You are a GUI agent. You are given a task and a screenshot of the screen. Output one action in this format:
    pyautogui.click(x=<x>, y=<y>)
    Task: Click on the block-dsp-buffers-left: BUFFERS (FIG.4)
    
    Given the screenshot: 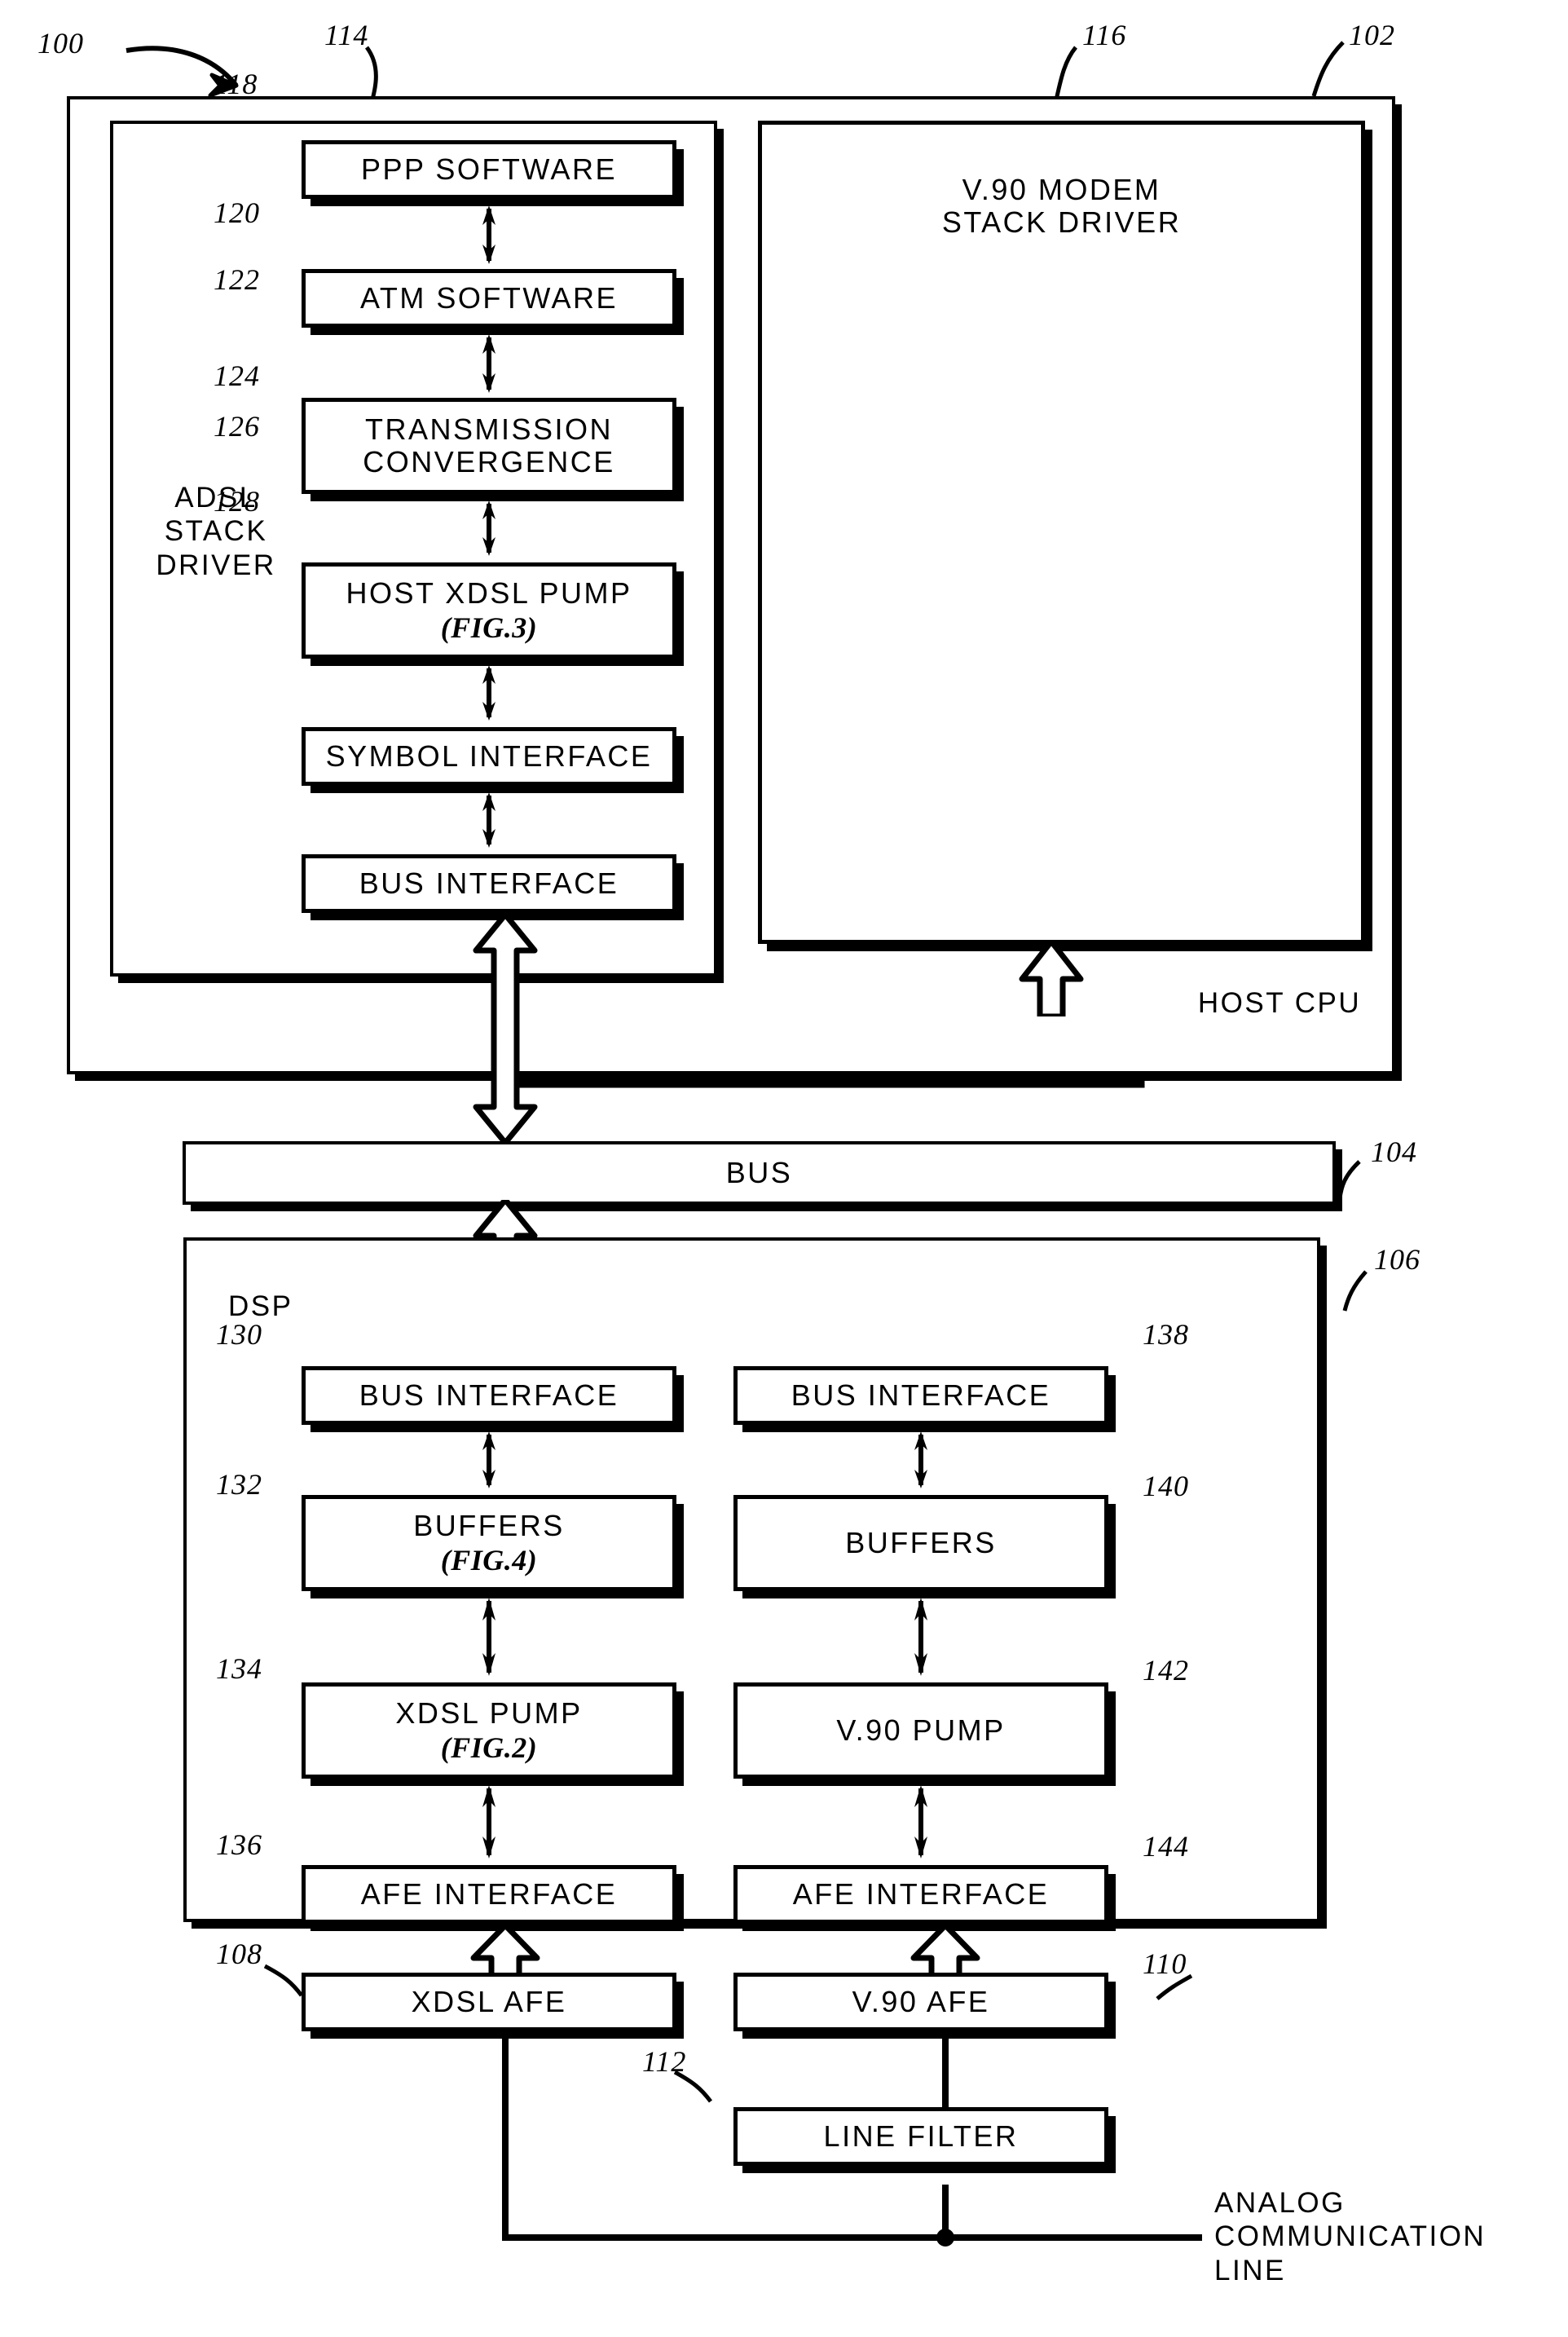 What is the action you would take?
    pyautogui.click(x=489, y=1543)
    